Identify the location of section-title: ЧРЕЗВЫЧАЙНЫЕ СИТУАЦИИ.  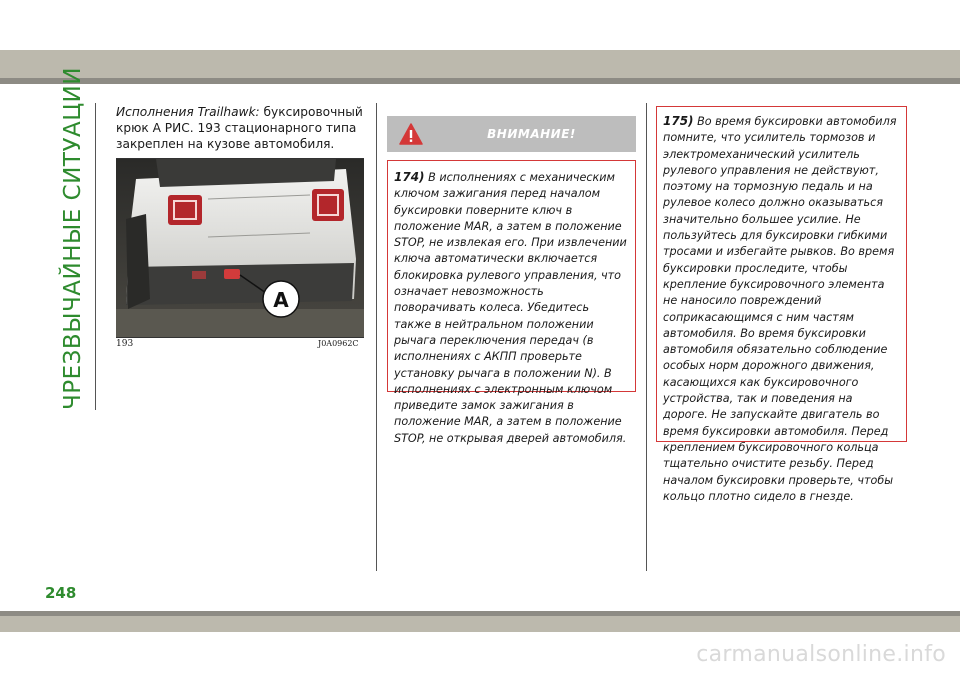
(73, 238).